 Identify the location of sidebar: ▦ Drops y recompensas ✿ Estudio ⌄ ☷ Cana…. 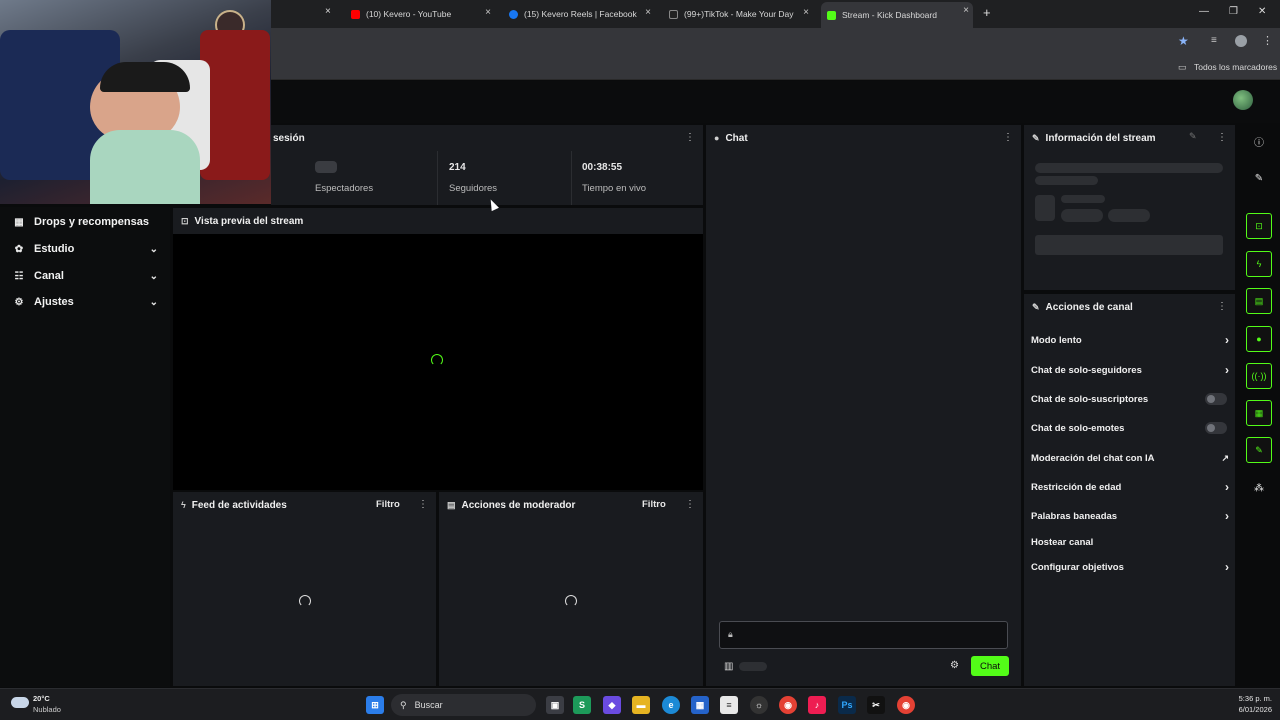
(85, 447).